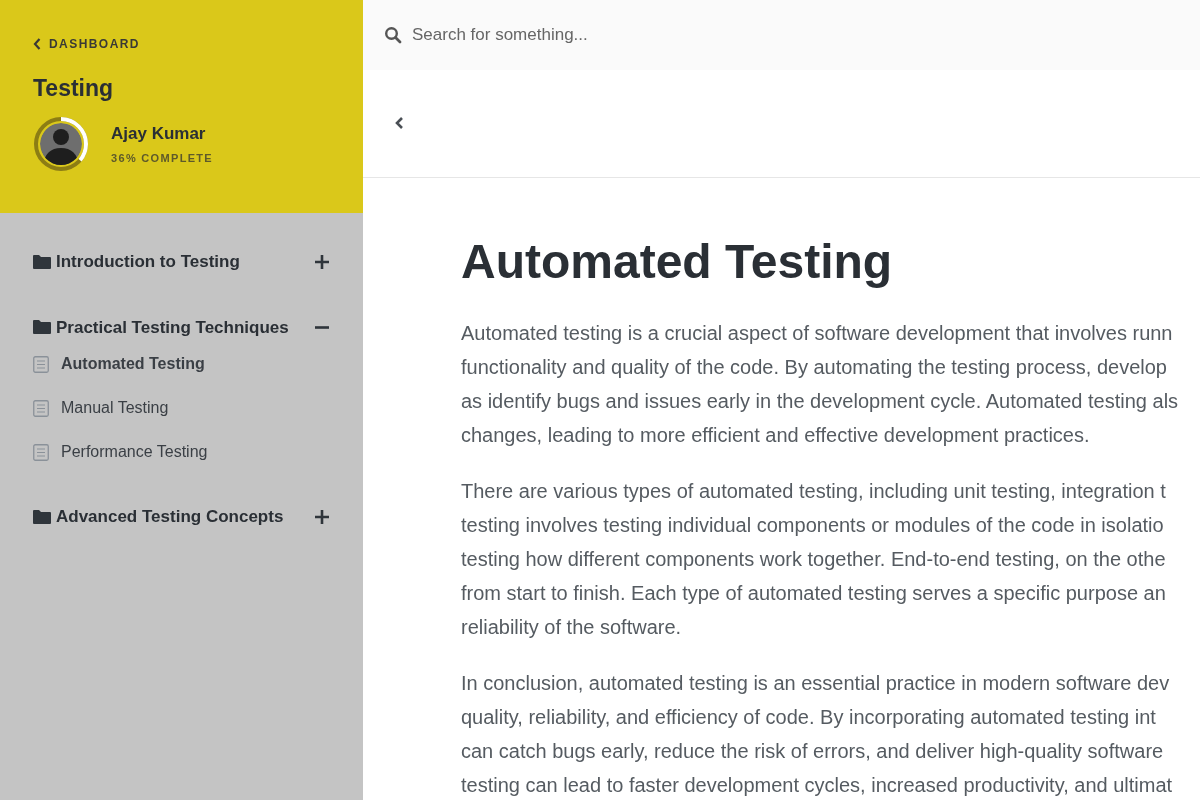  I want to click on paragraph-line: from start to finish. Each type of automated testing serves a specific purpose an, so click(813, 593).